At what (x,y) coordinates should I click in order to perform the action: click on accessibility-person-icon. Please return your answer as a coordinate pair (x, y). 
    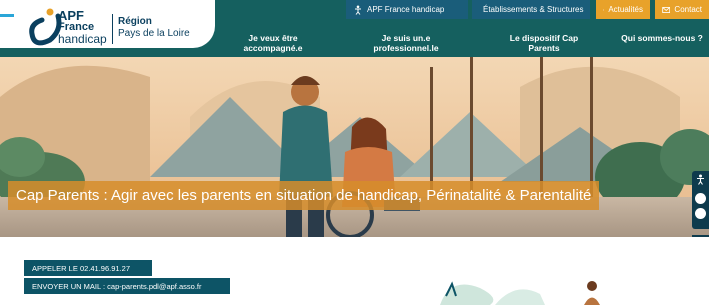
    Looking at the image, I should click on (700, 179).